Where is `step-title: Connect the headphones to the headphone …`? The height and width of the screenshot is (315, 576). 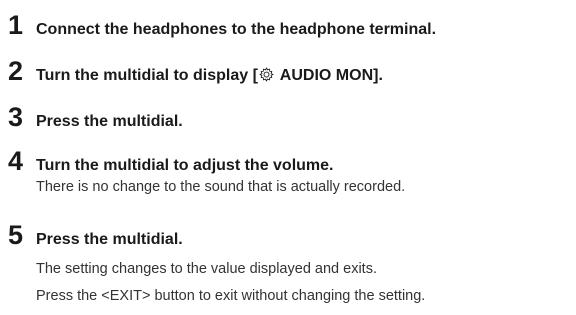
step-title: Connect the headphones to the headphone … is located at coordinates (236, 29).